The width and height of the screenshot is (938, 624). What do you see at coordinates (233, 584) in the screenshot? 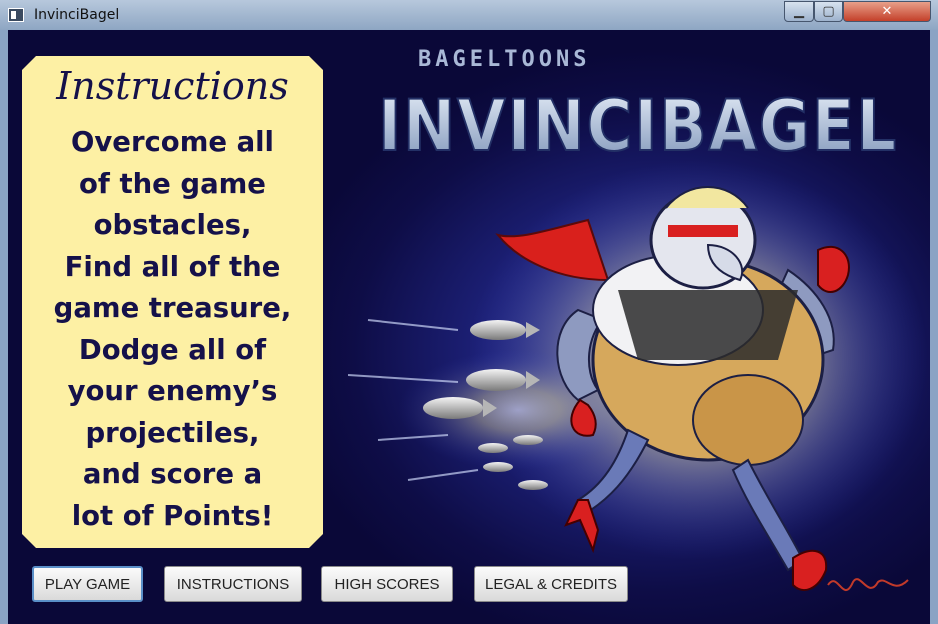
I see `instructions-button: INSTRUCTIONS` at bounding box center [233, 584].